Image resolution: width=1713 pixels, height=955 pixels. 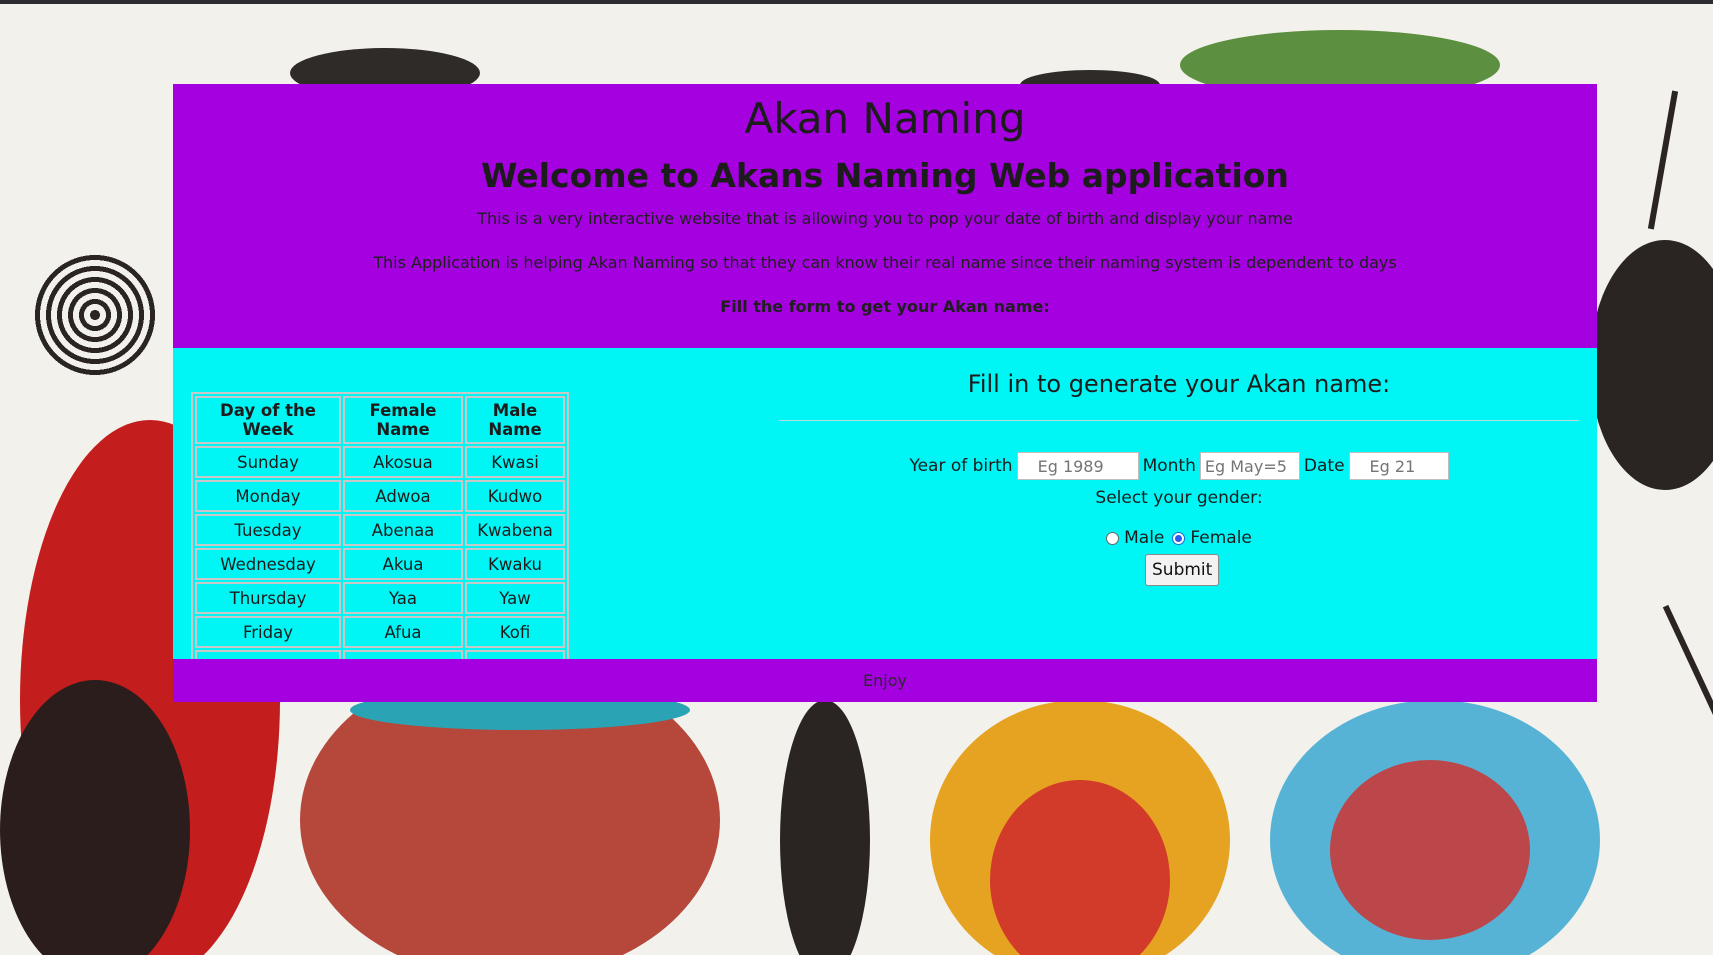 What do you see at coordinates (268, 496) in the screenshot?
I see `day-cell: Monday` at bounding box center [268, 496].